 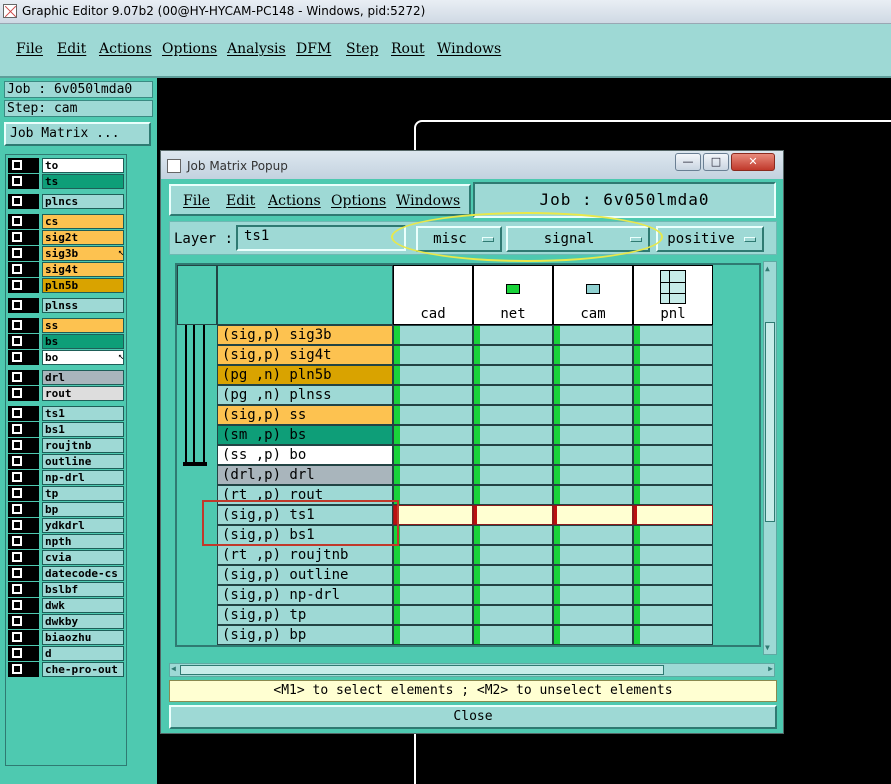 I want to click on layer-item: cs, so click(x=67, y=221).